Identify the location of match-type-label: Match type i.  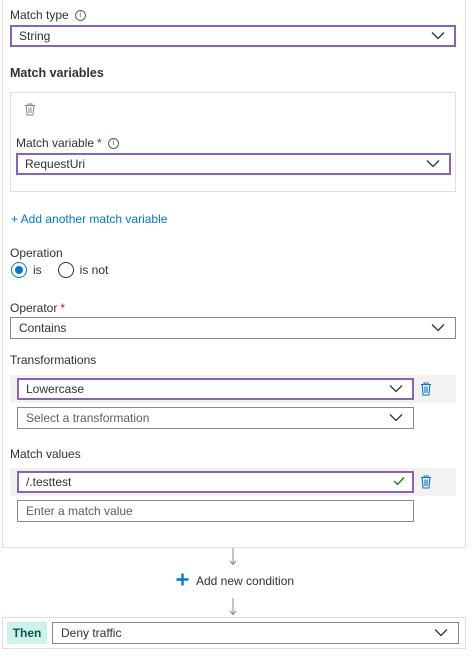
(48, 15).